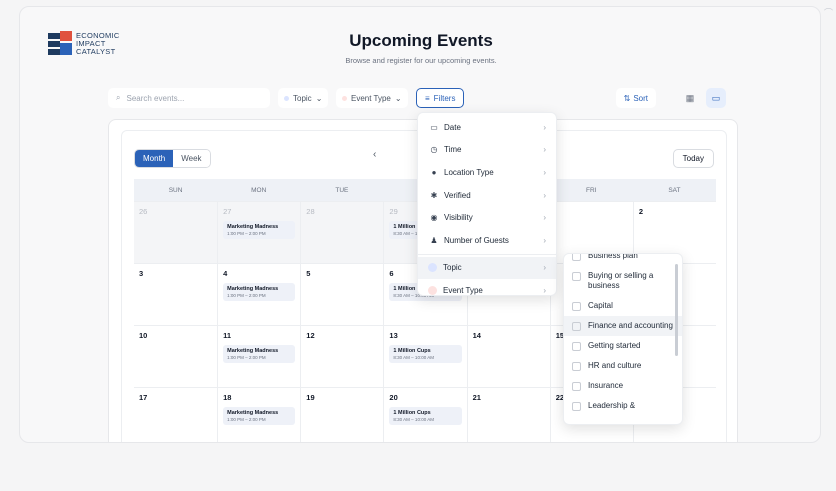 This screenshot has height=491, width=836. I want to click on topic-filter-button: Topic ⌄, so click(303, 98).